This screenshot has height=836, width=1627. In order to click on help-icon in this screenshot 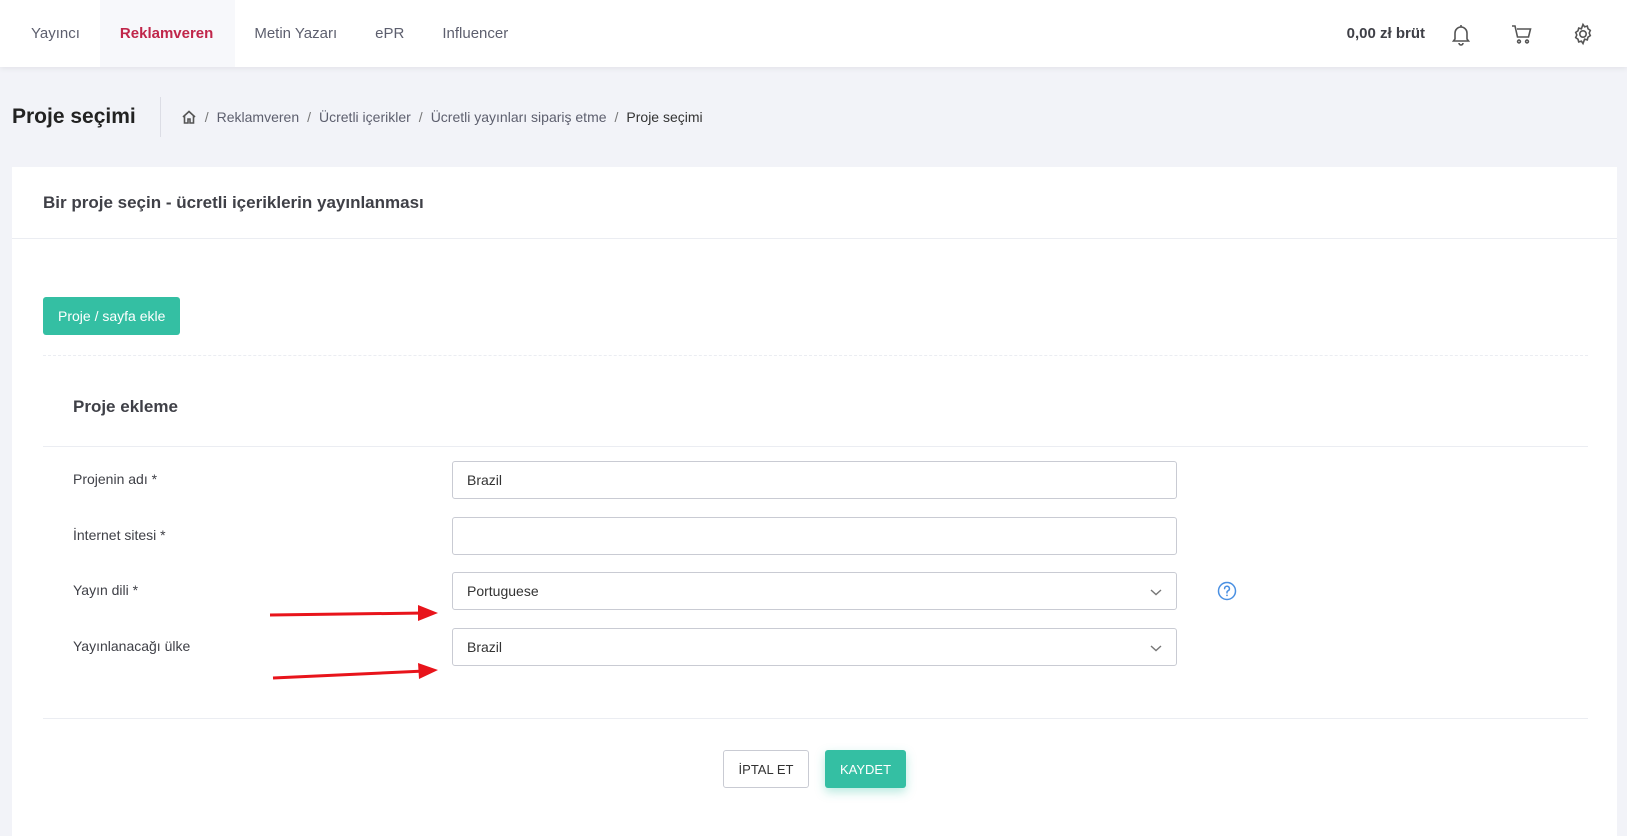, I will do `click(1227, 591)`.